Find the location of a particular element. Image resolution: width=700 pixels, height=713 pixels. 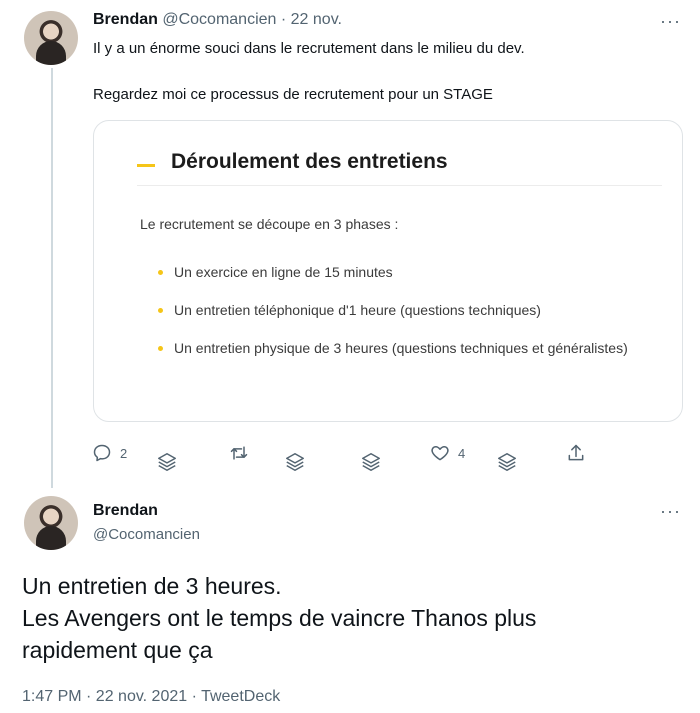

share-icon is located at coordinates (576, 452).